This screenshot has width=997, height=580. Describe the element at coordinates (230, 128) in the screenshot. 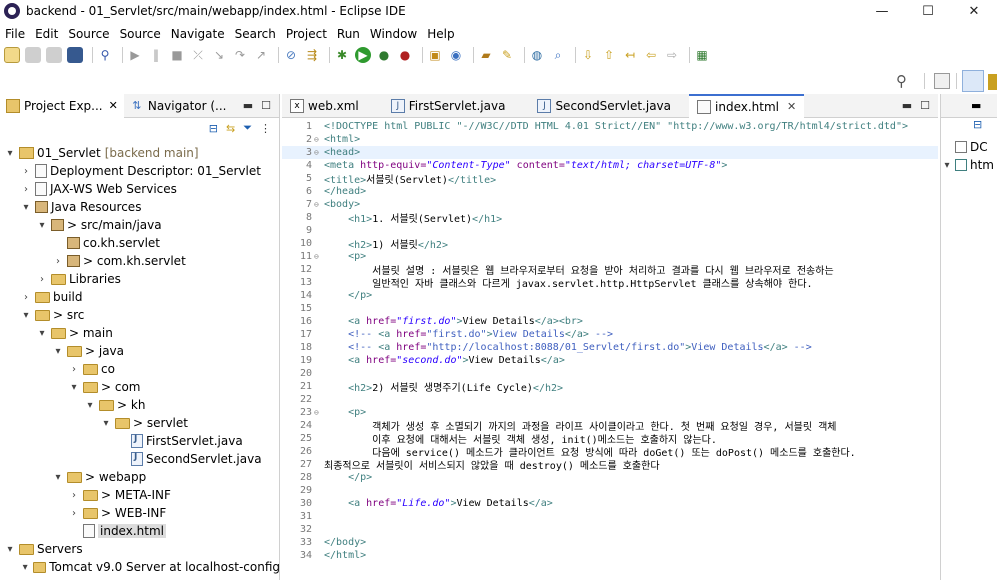

I see `link-with-editor-icon: ⇆` at that location.